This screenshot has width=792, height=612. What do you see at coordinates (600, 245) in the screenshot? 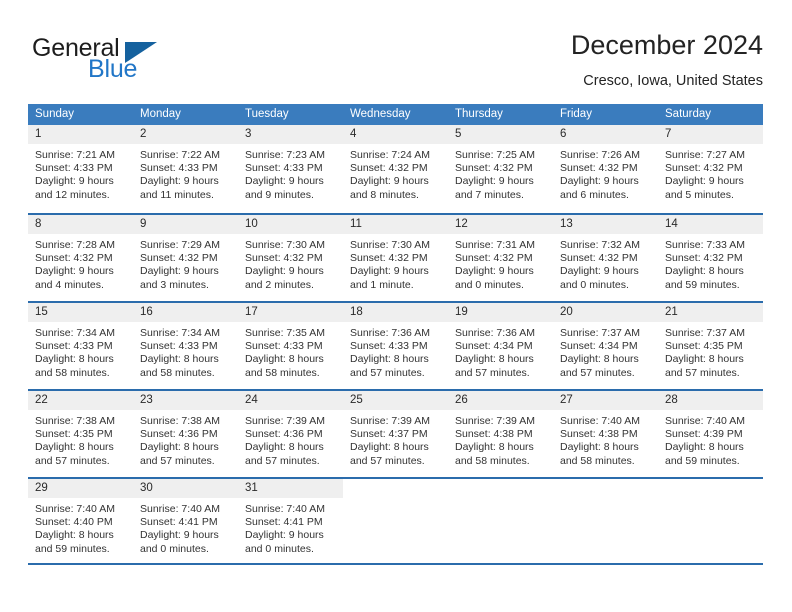
I see `sunrise-text: Sunrise: 7:32 AM` at bounding box center [600, 245].